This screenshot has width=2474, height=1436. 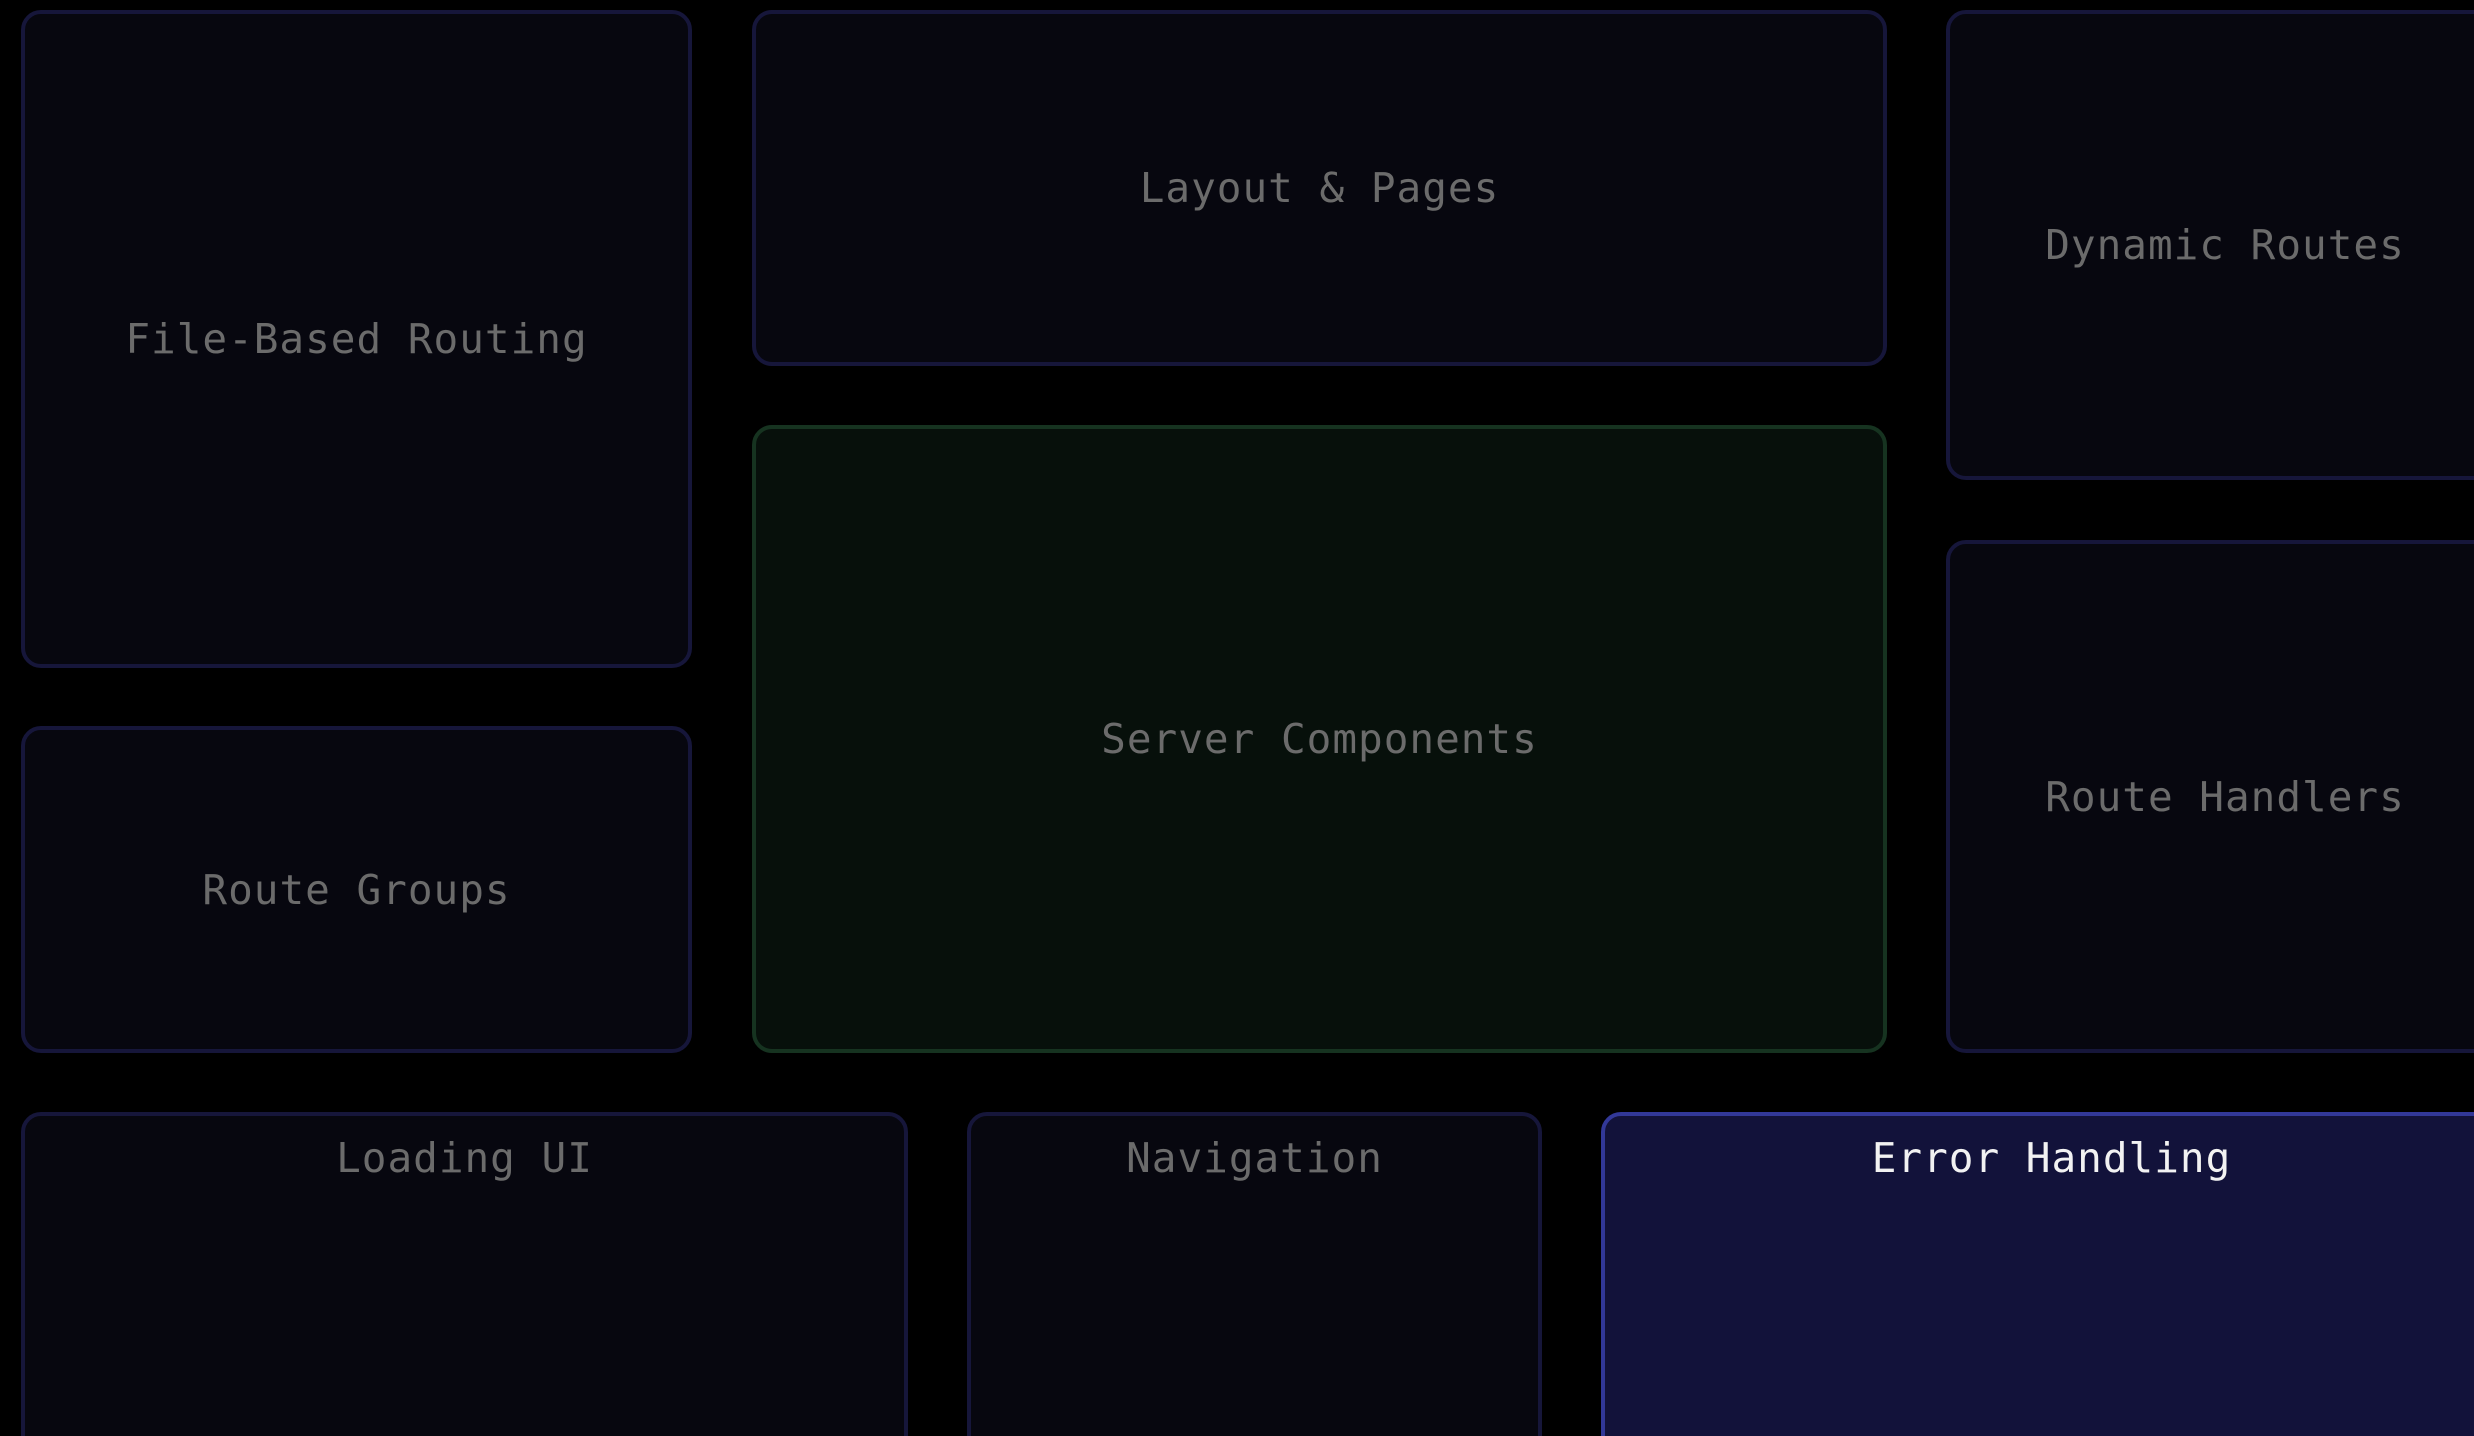 I want to click on tile-file-based-routing: File-Based Routing, so click(x=356, y=339).